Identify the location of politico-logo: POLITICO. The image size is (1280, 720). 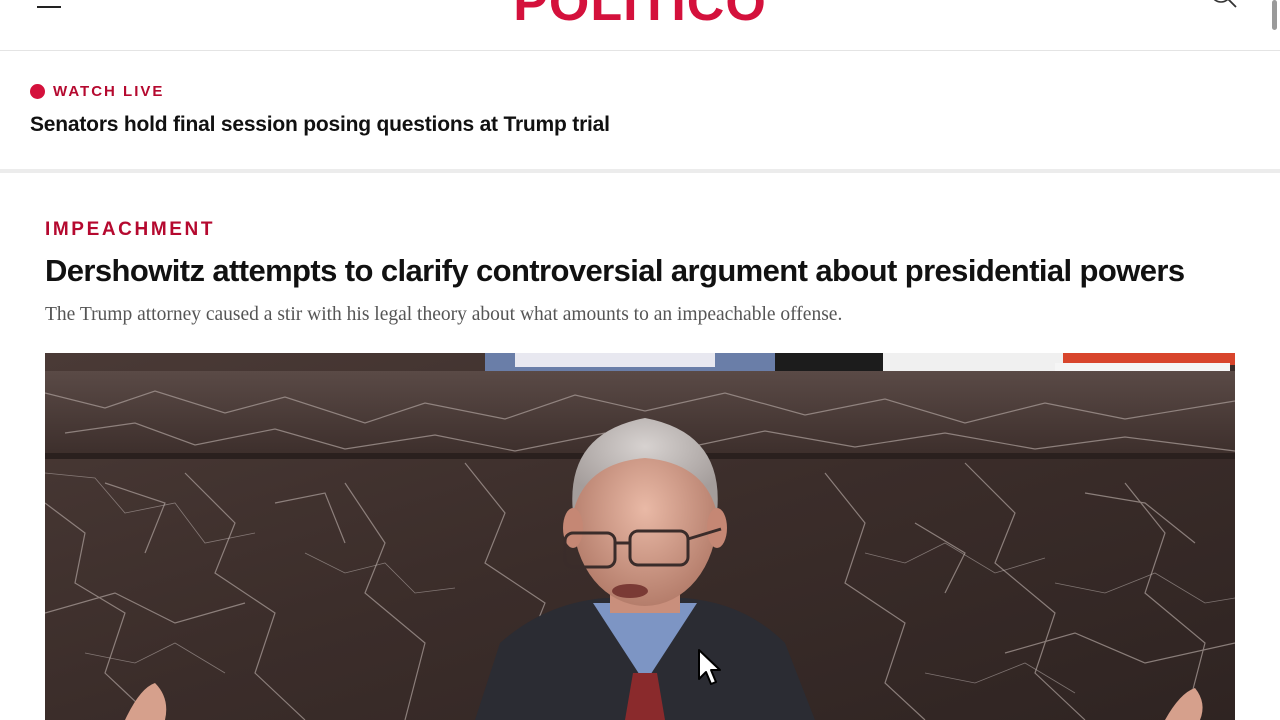
(640, 13).